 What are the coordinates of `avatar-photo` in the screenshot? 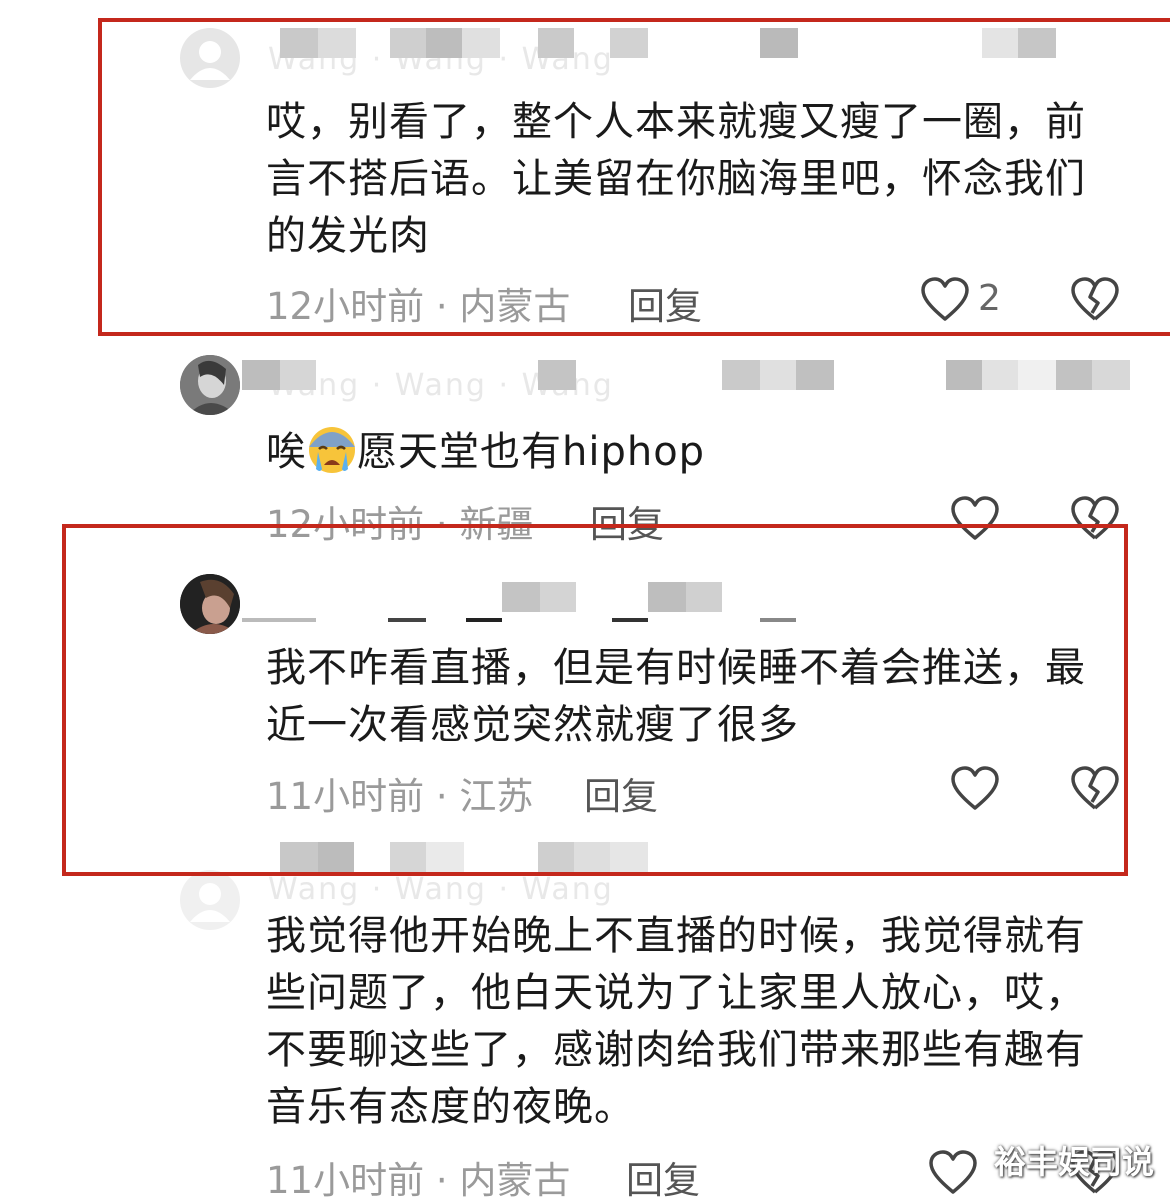 It's located at (210, 385).